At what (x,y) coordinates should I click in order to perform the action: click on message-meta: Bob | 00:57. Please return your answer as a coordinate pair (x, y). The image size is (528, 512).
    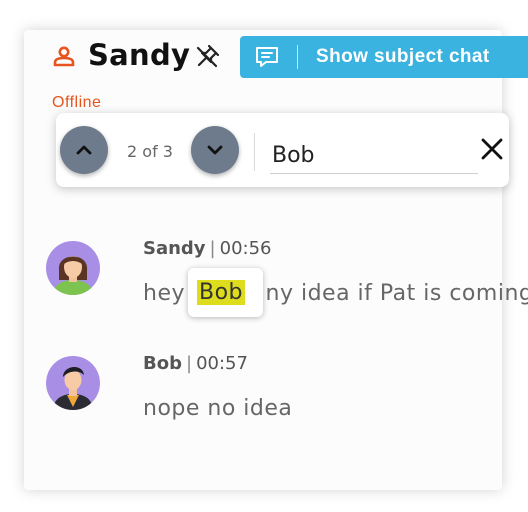
    Looking at the image, I should click on (195, 363).